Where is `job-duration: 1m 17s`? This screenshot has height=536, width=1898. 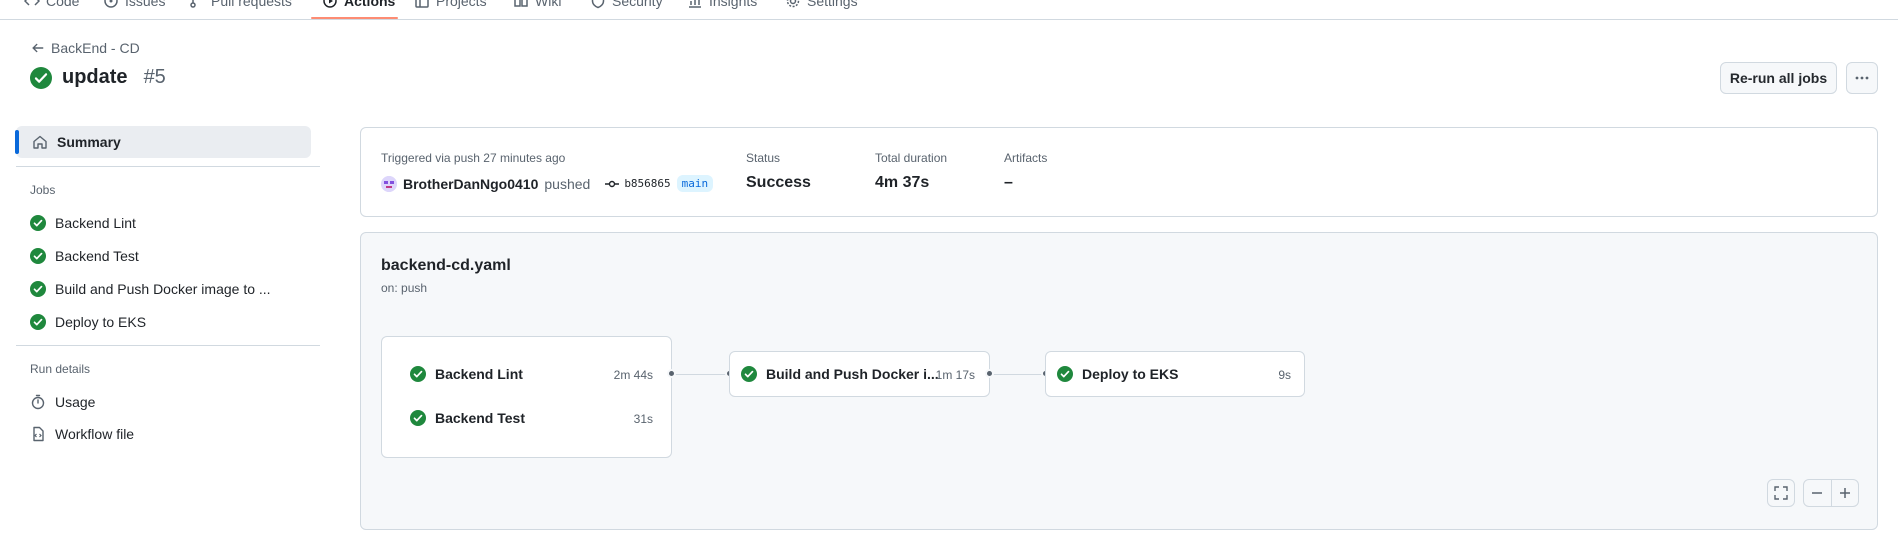 job-duration: 1m 17s is located at coordinates (955, 375).